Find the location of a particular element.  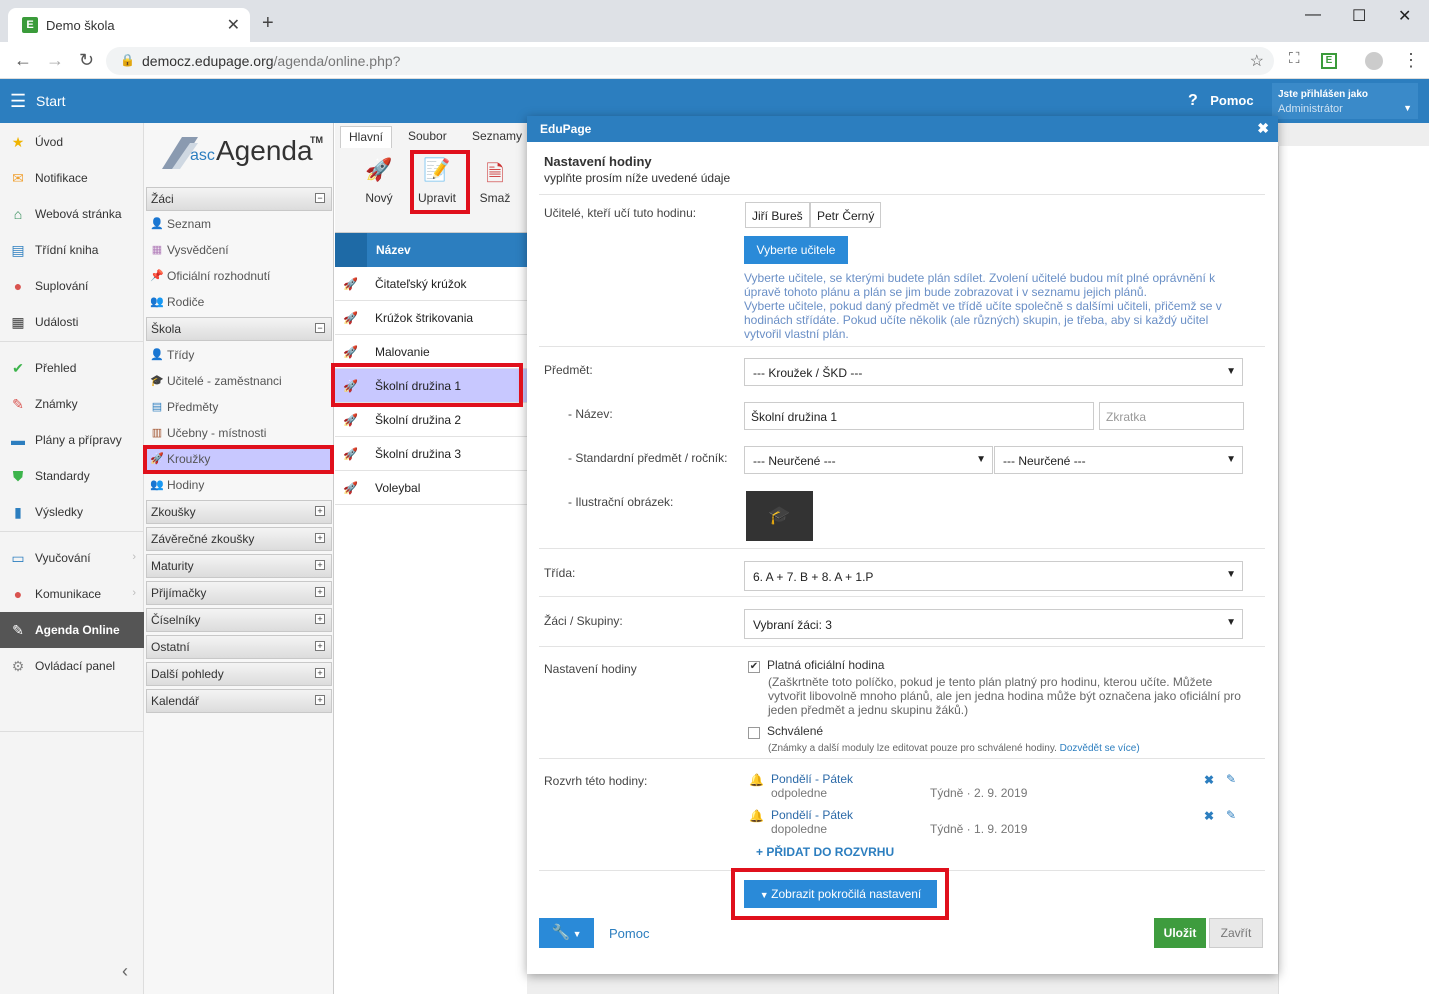

section-skola: Škola − is located at coordinates (239, 329).